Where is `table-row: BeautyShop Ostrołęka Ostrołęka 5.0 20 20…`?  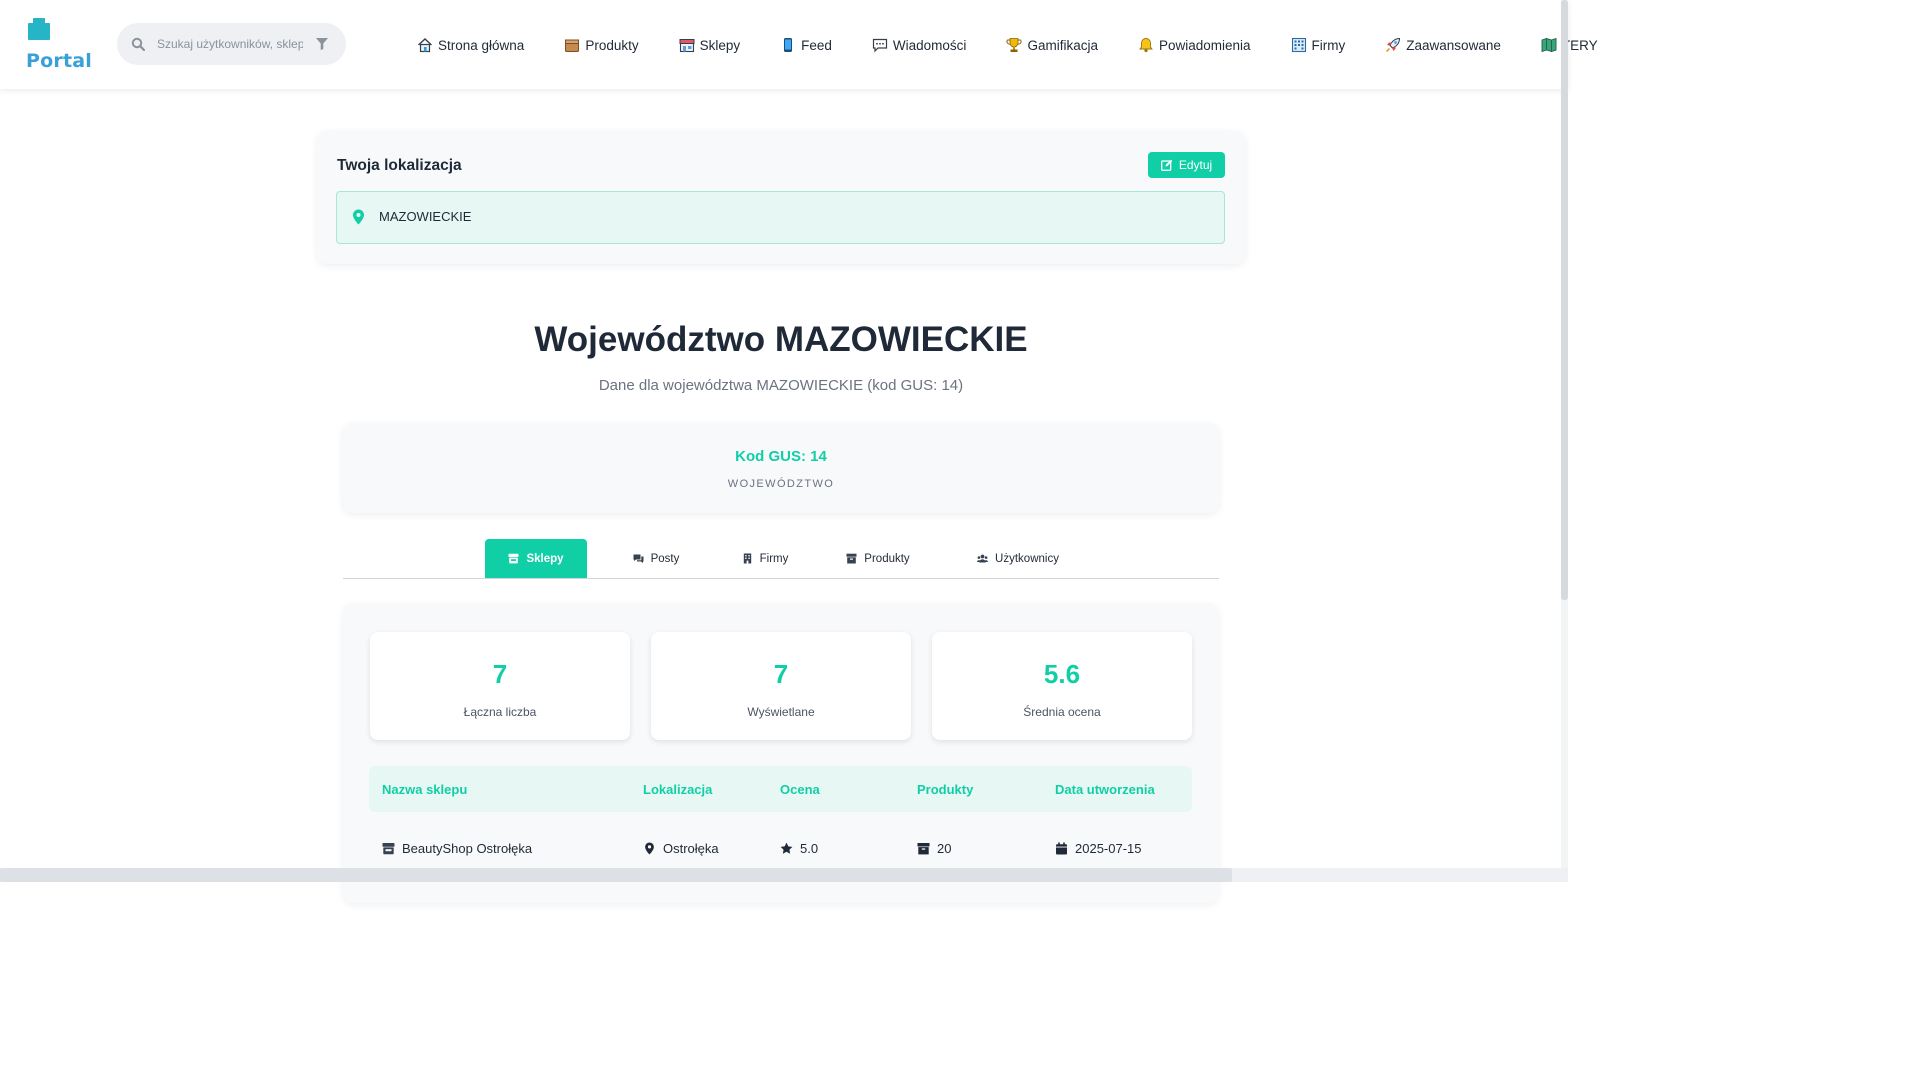
table-row: BeautyShop Ostrołęka Ostrołęka 5.0 20 20… is located at coordinates (780, 850).